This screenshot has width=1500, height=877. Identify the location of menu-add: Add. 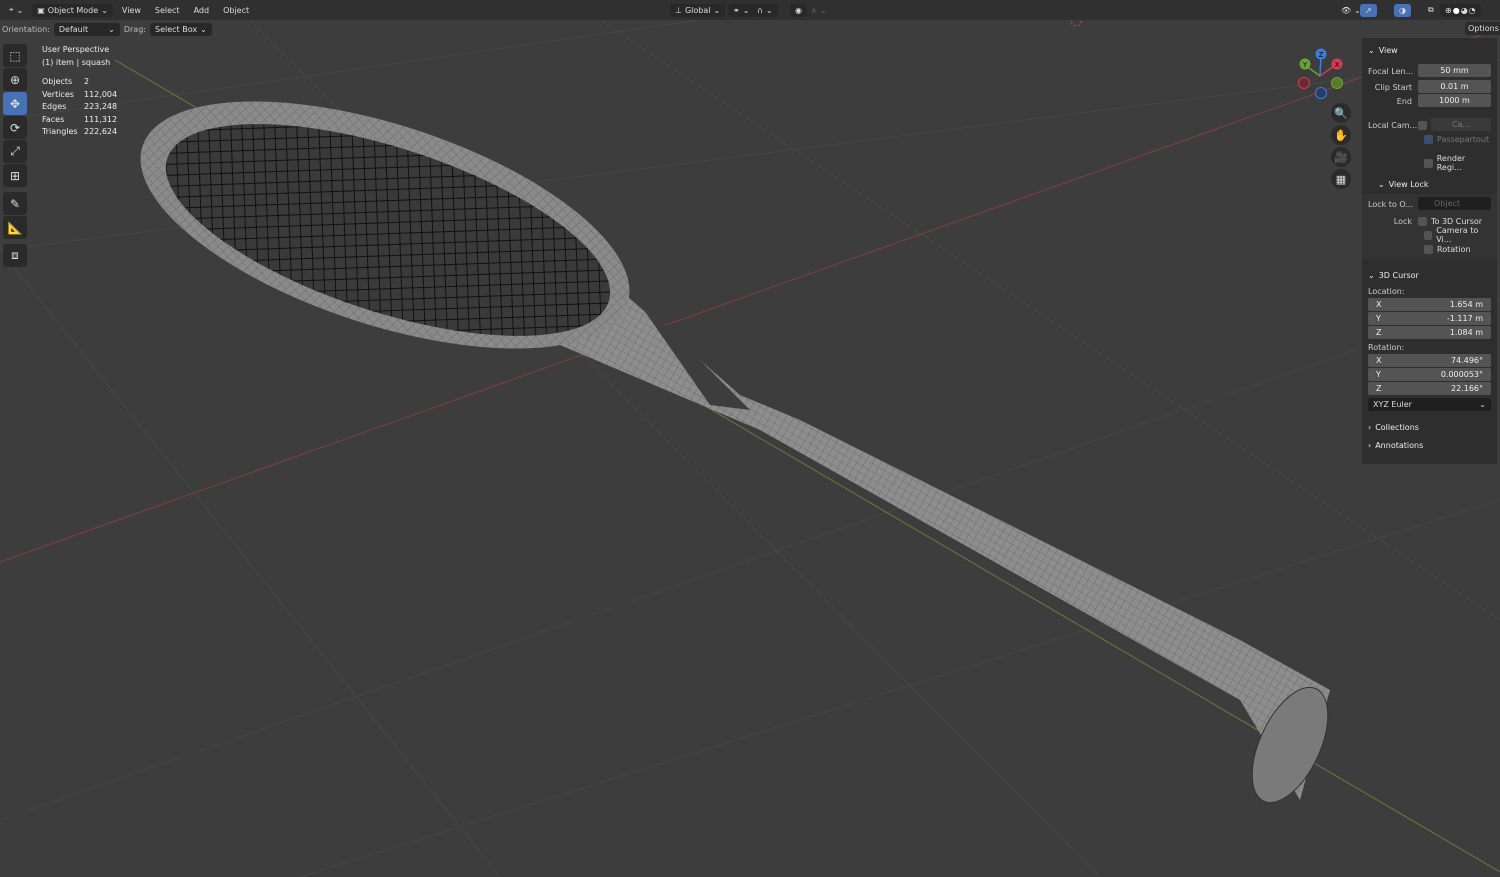
(202, 10).